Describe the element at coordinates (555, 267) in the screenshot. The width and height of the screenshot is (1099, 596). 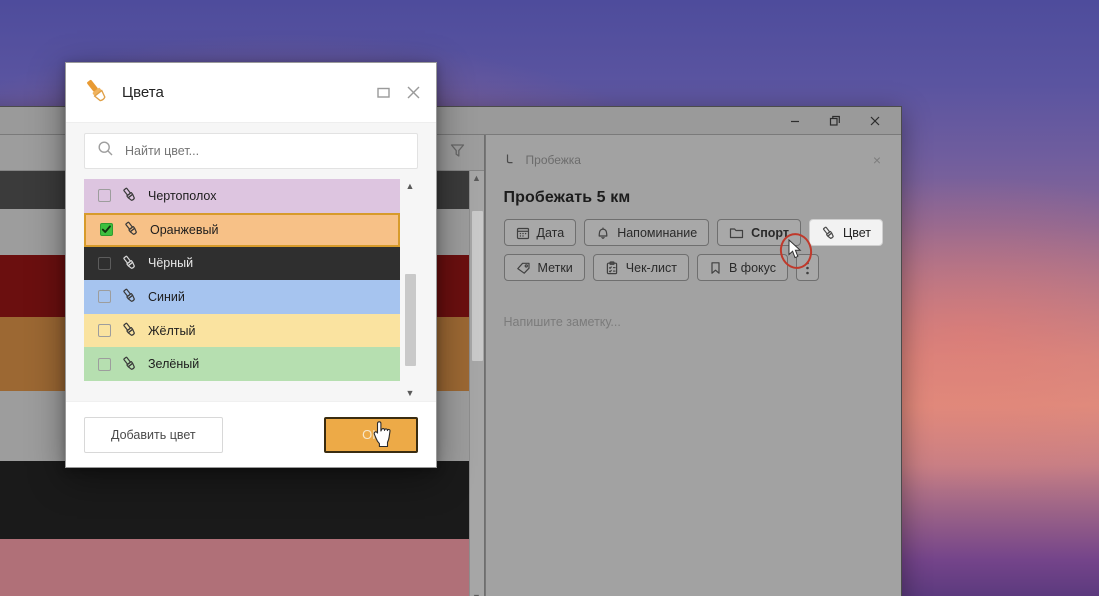
I see `chip-label: Метки` at that location.